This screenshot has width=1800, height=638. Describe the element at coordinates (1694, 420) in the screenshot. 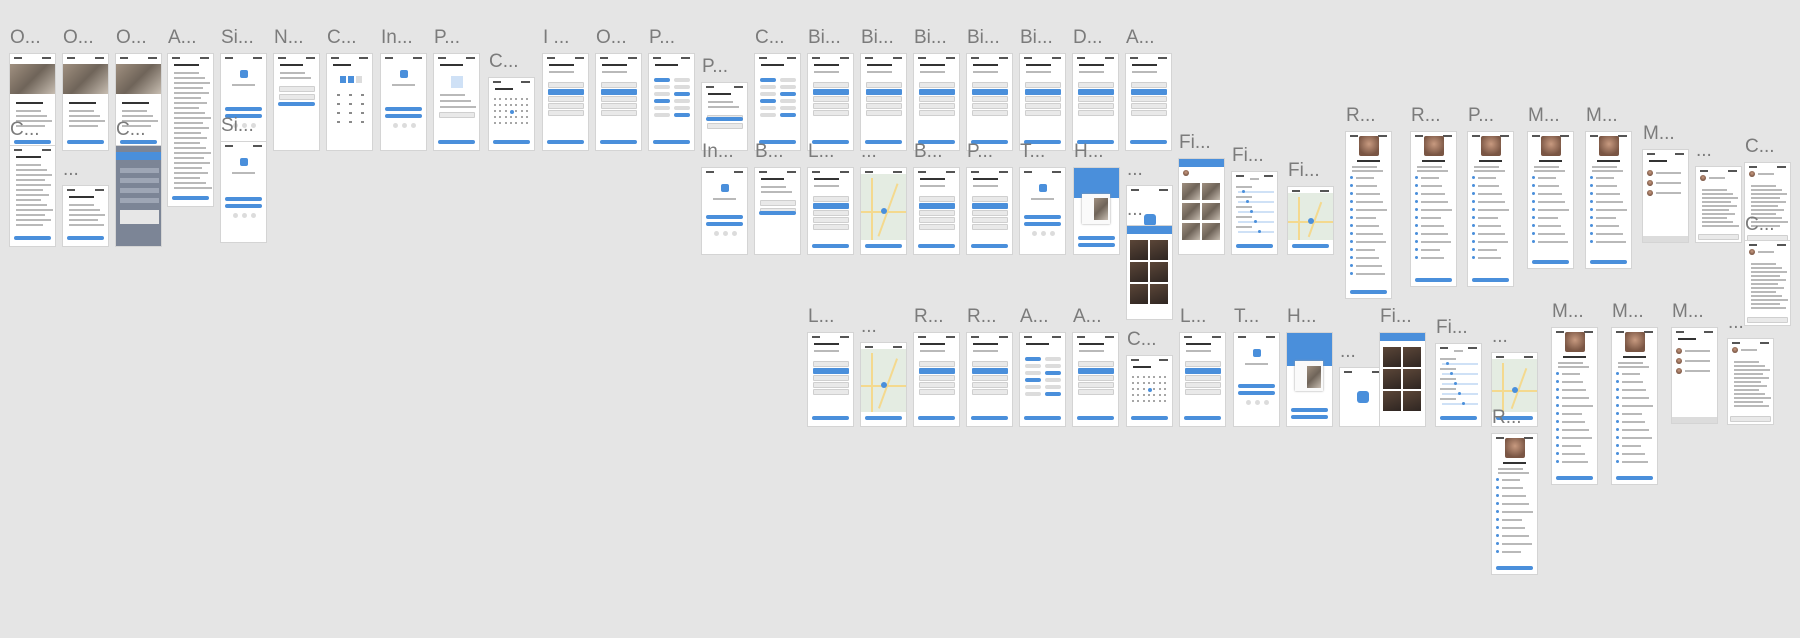

I see `tab-bar` at that location.